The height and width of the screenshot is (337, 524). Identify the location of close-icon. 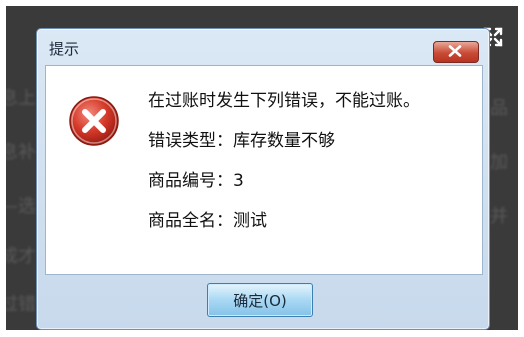
(455, 51).